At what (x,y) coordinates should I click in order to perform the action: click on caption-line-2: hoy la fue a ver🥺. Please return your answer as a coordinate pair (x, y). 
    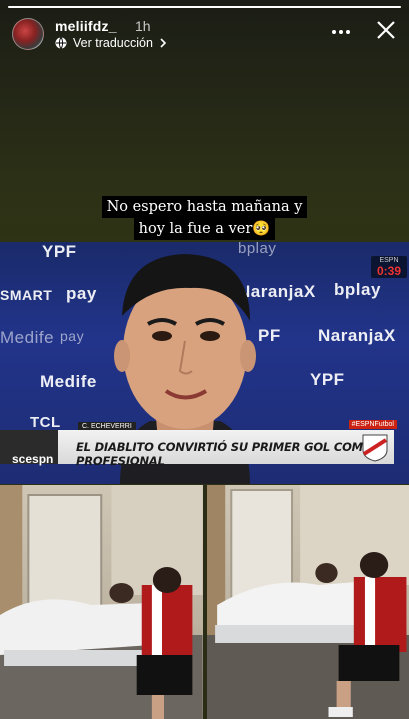
    Looking at the image, I should click on (204, 229).